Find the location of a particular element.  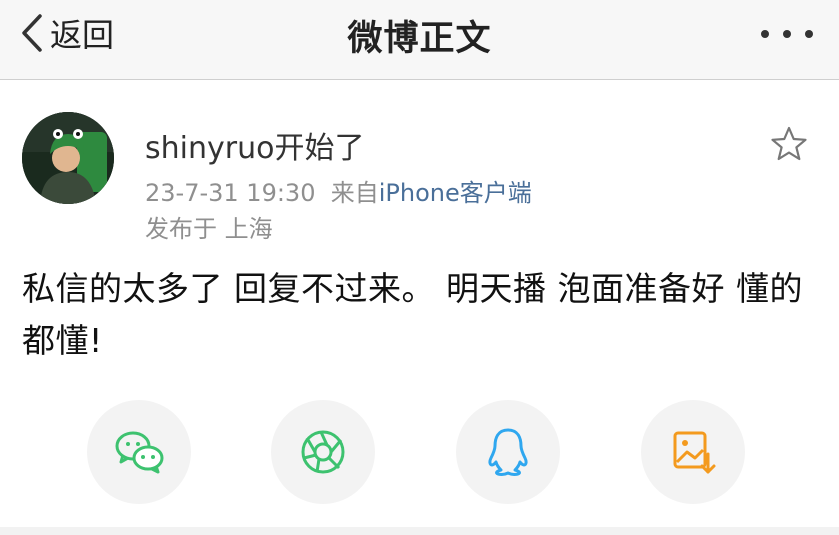

star-icon is located at coordinates (789, 144).